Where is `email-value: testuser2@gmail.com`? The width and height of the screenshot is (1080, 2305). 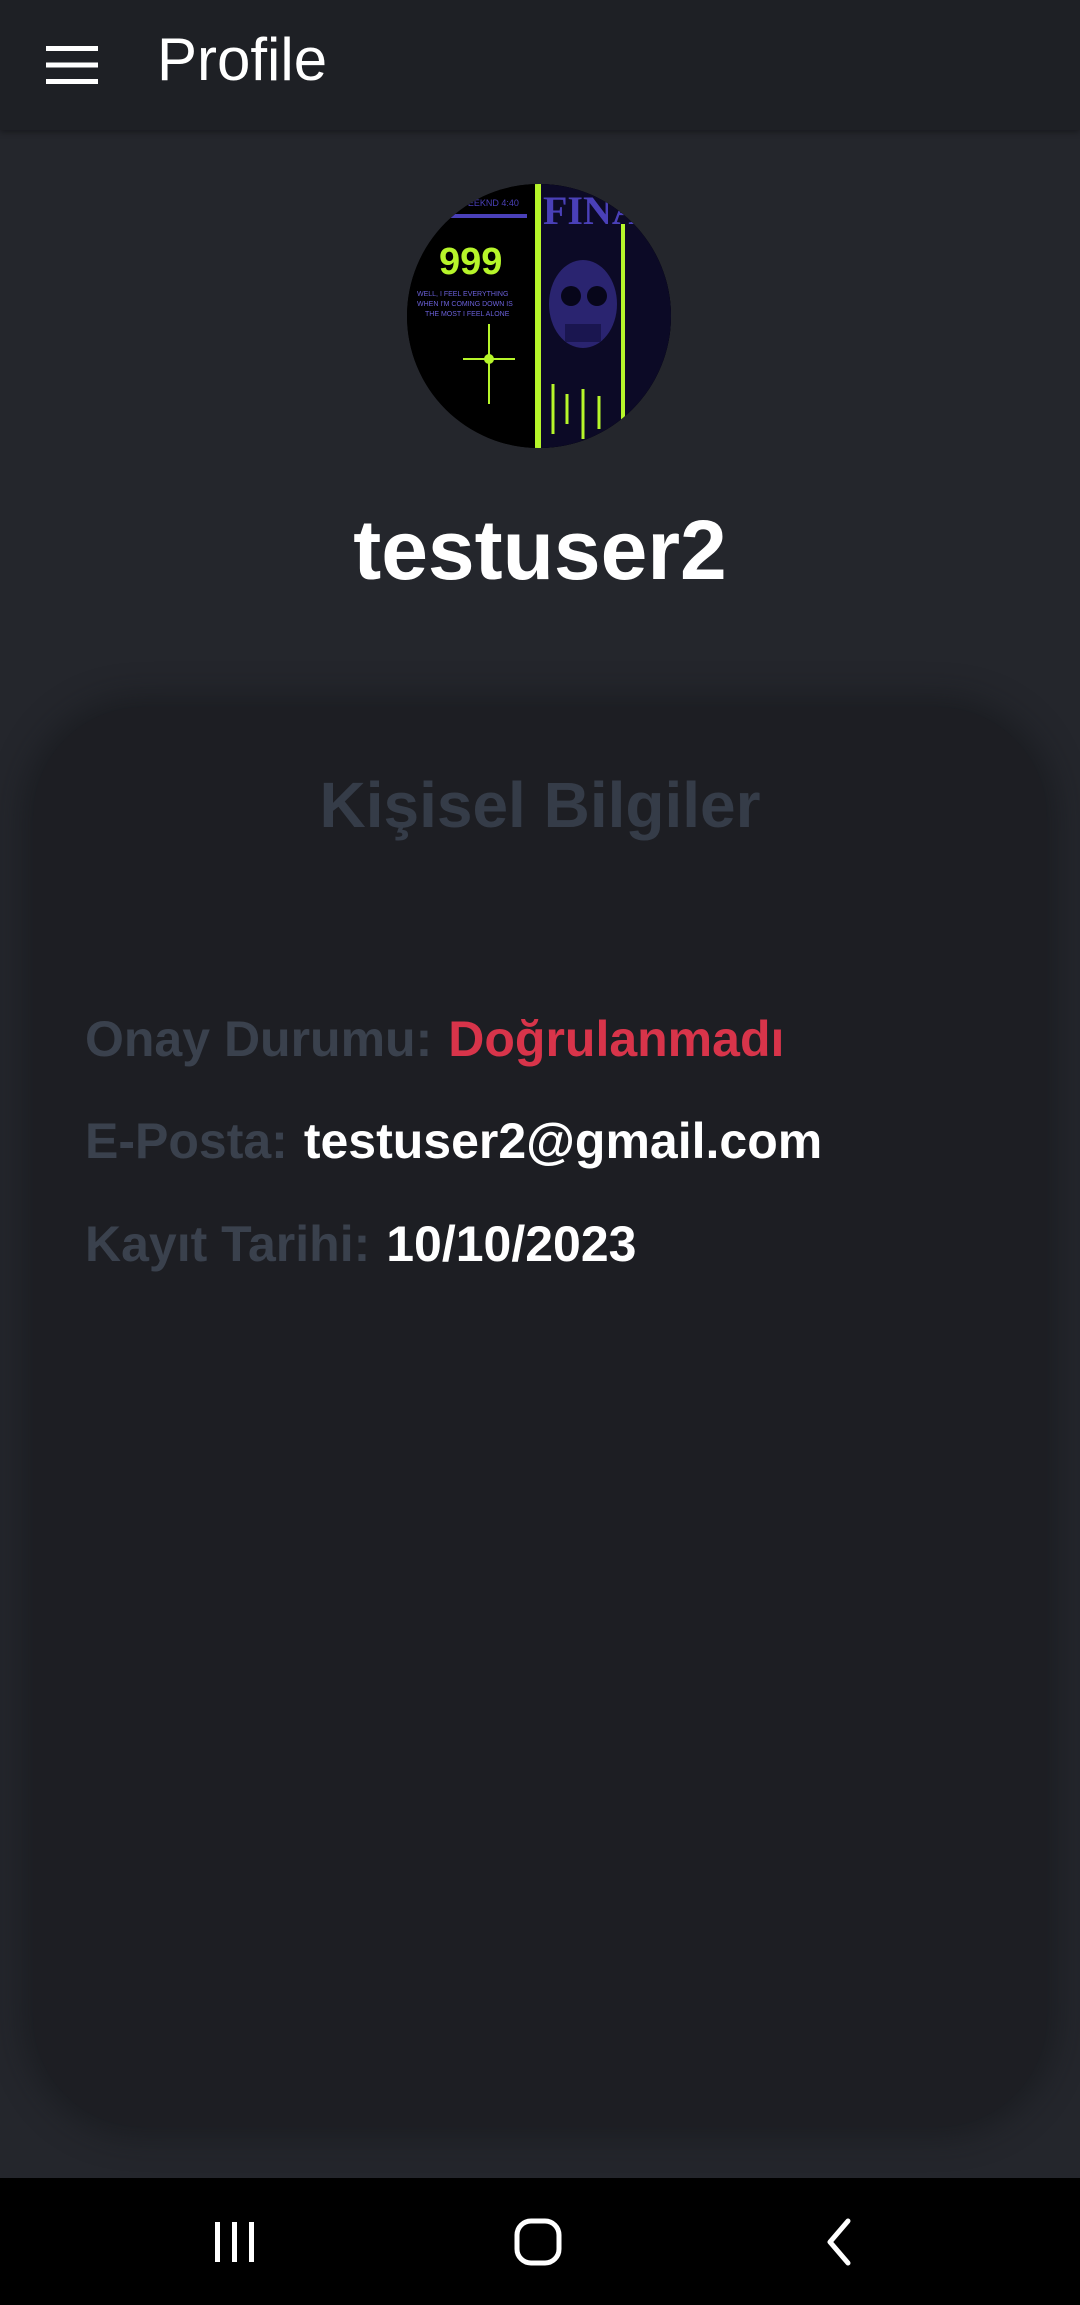 email-value: testuser2@gmail.com is located at coordinates (563, 1141).